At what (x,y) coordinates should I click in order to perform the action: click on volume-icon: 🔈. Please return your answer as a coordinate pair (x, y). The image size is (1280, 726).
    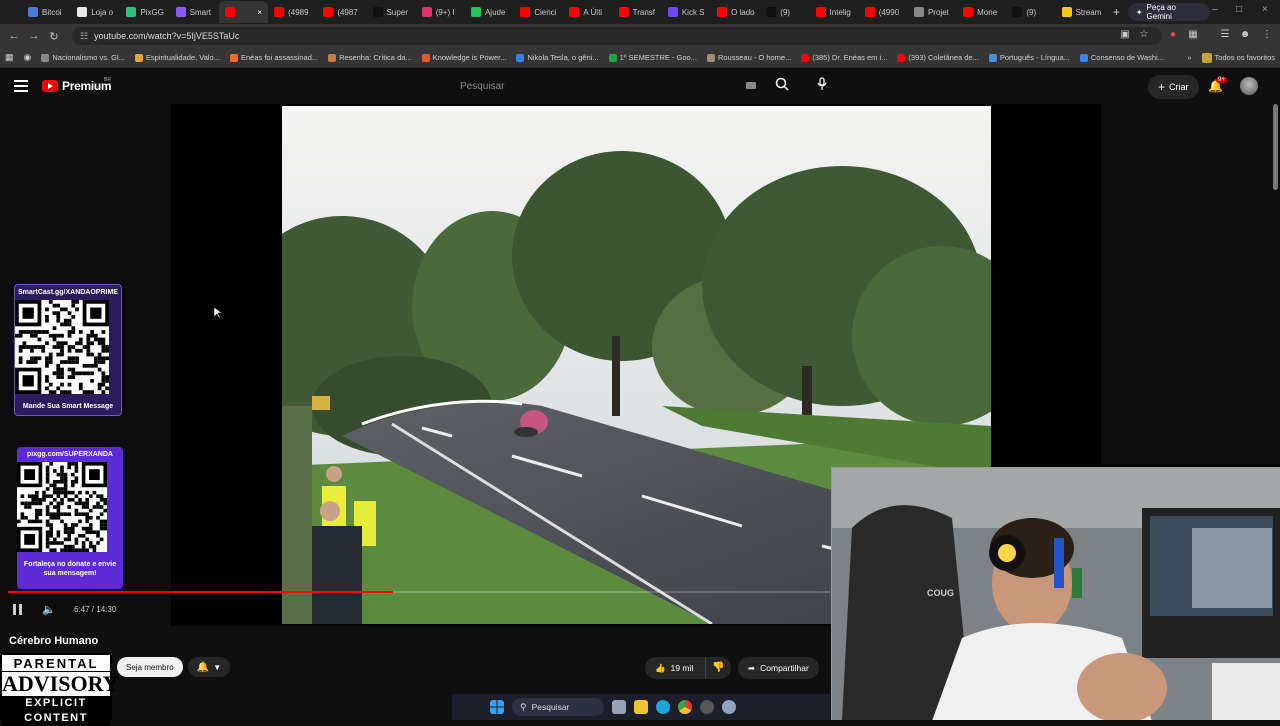
    Looking at the image, I should click on (49, 609).